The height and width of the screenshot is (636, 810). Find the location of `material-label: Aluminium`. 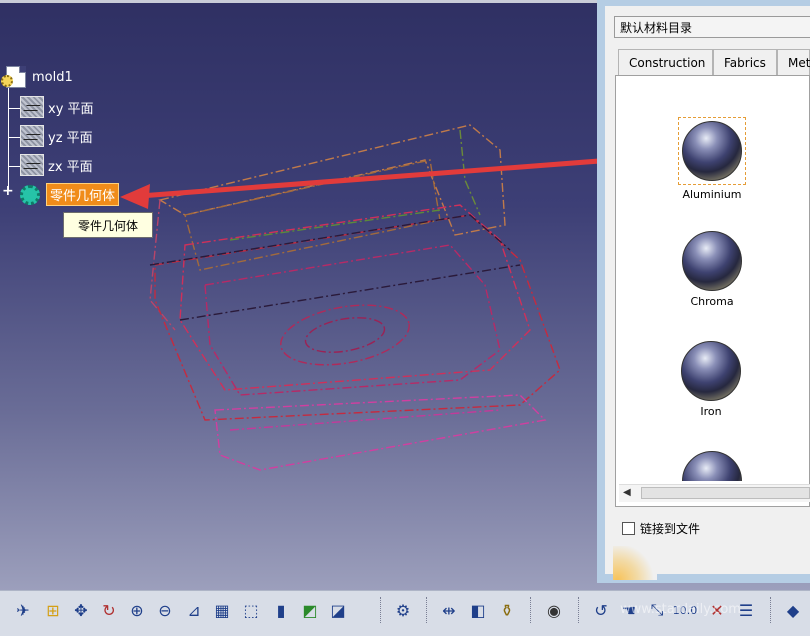

material-label: Aluminium is located at coordinates (712, 194).